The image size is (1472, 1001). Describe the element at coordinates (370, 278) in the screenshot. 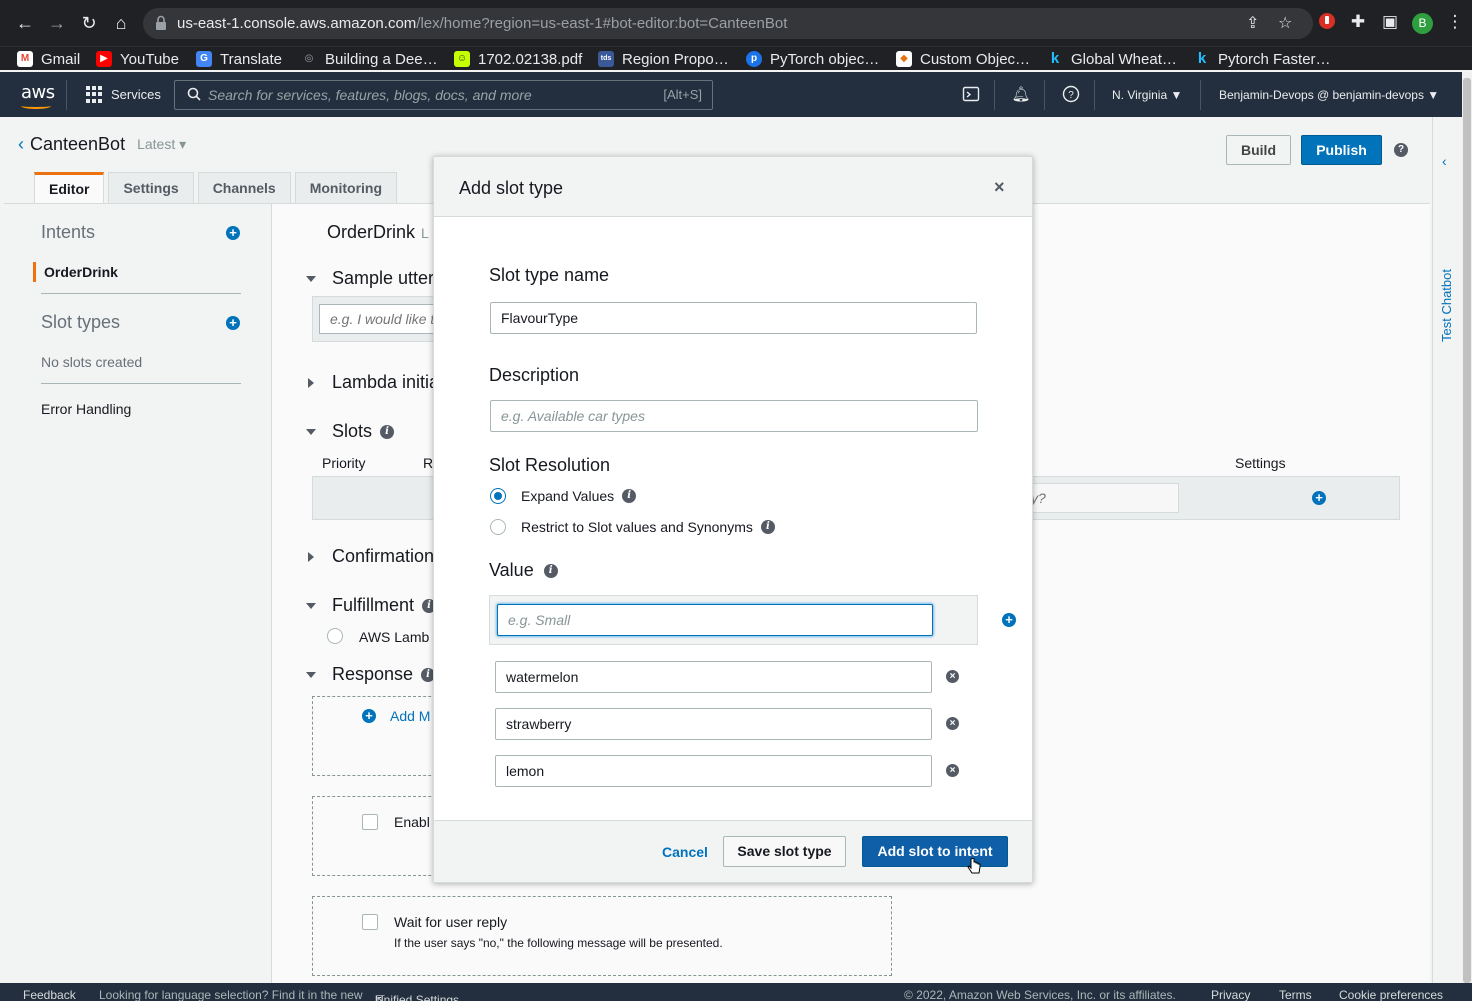

I see `section-sample-utterances: Sample utter` at that location.